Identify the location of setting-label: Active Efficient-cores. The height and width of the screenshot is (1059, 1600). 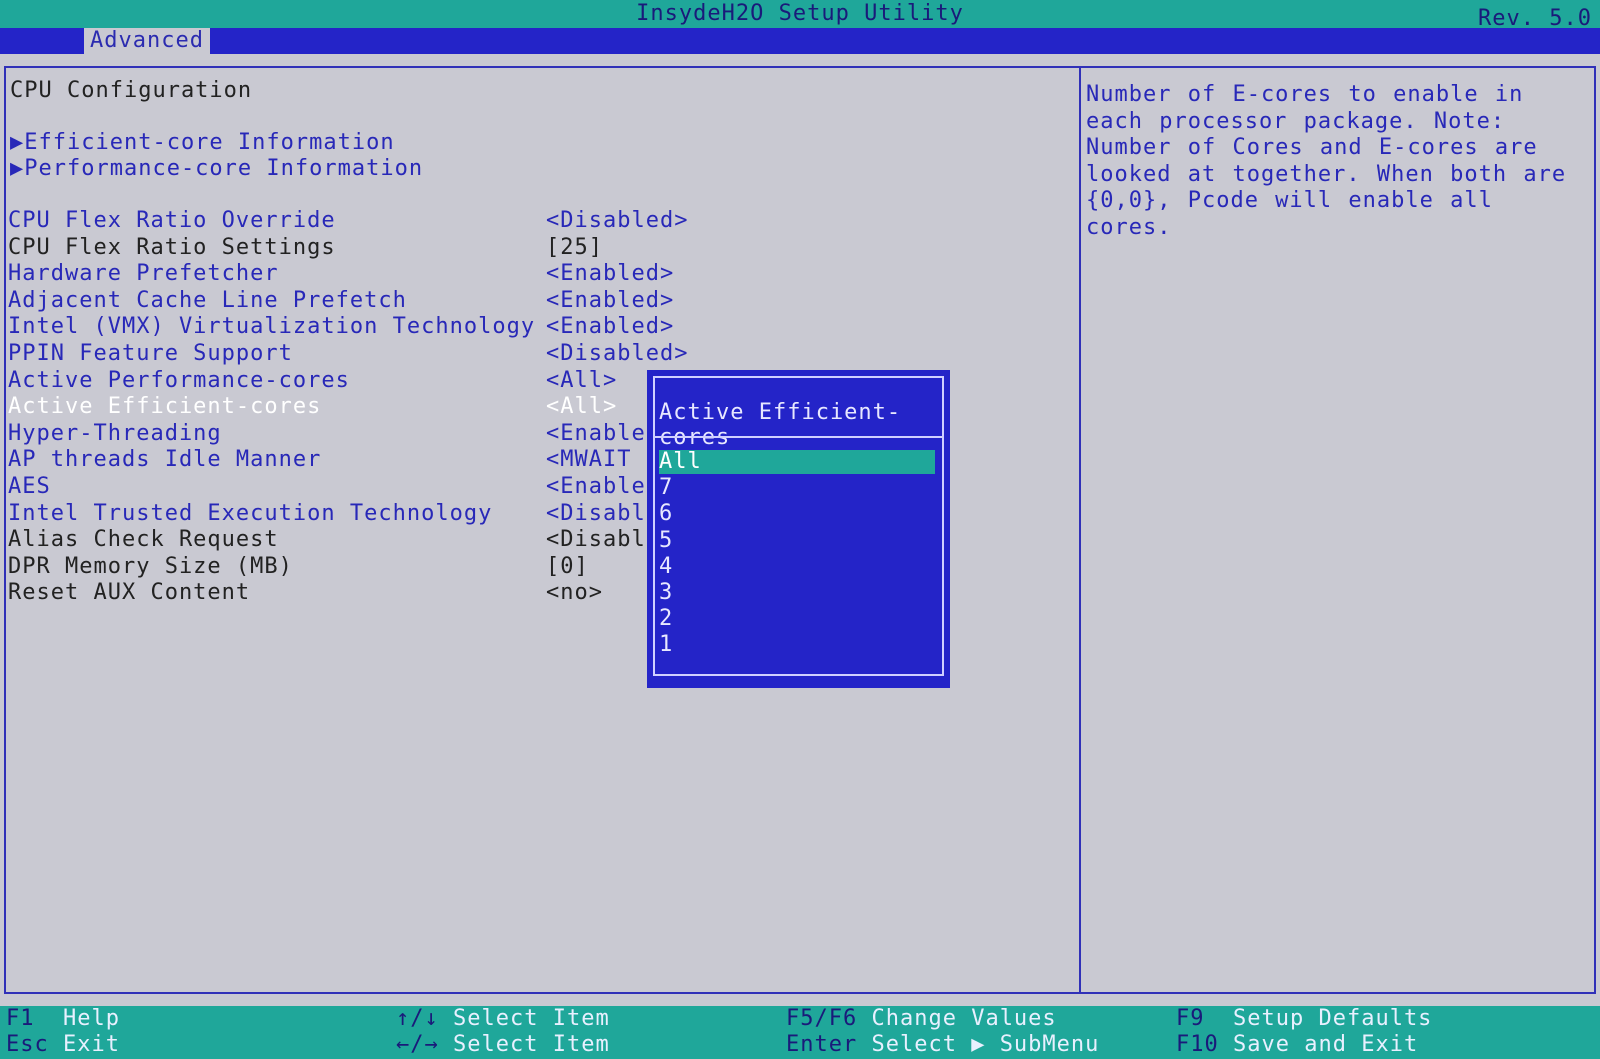
(165, 407).